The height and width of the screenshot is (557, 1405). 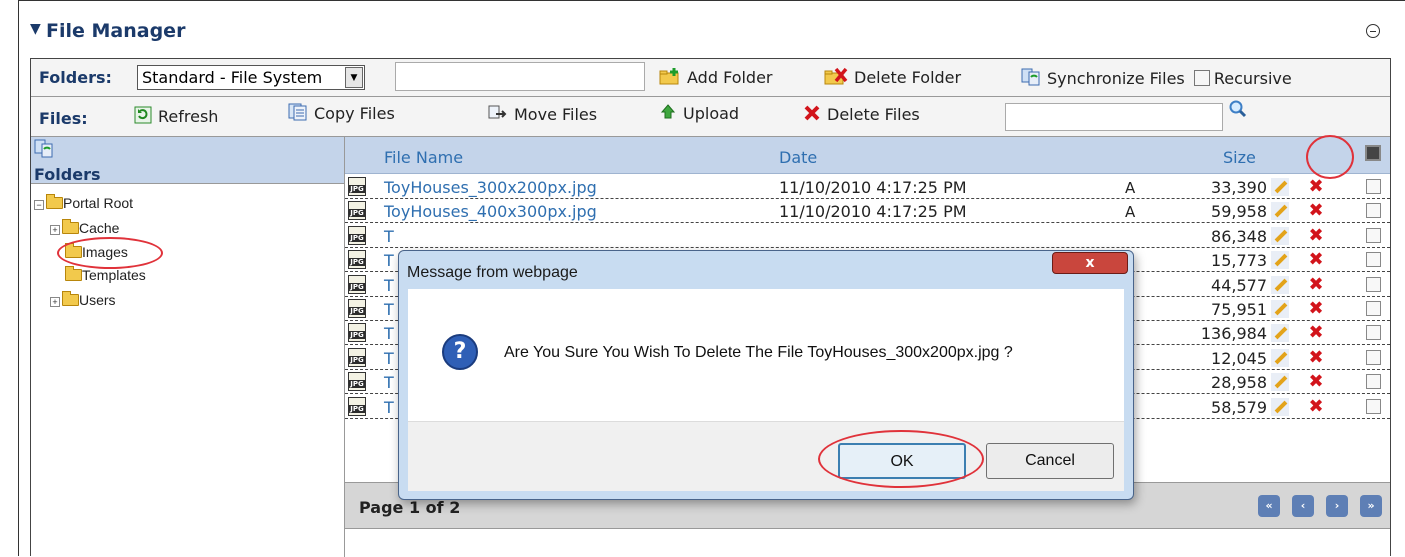 I want to click on delete-folder-icon, so click(x=836, y=78).